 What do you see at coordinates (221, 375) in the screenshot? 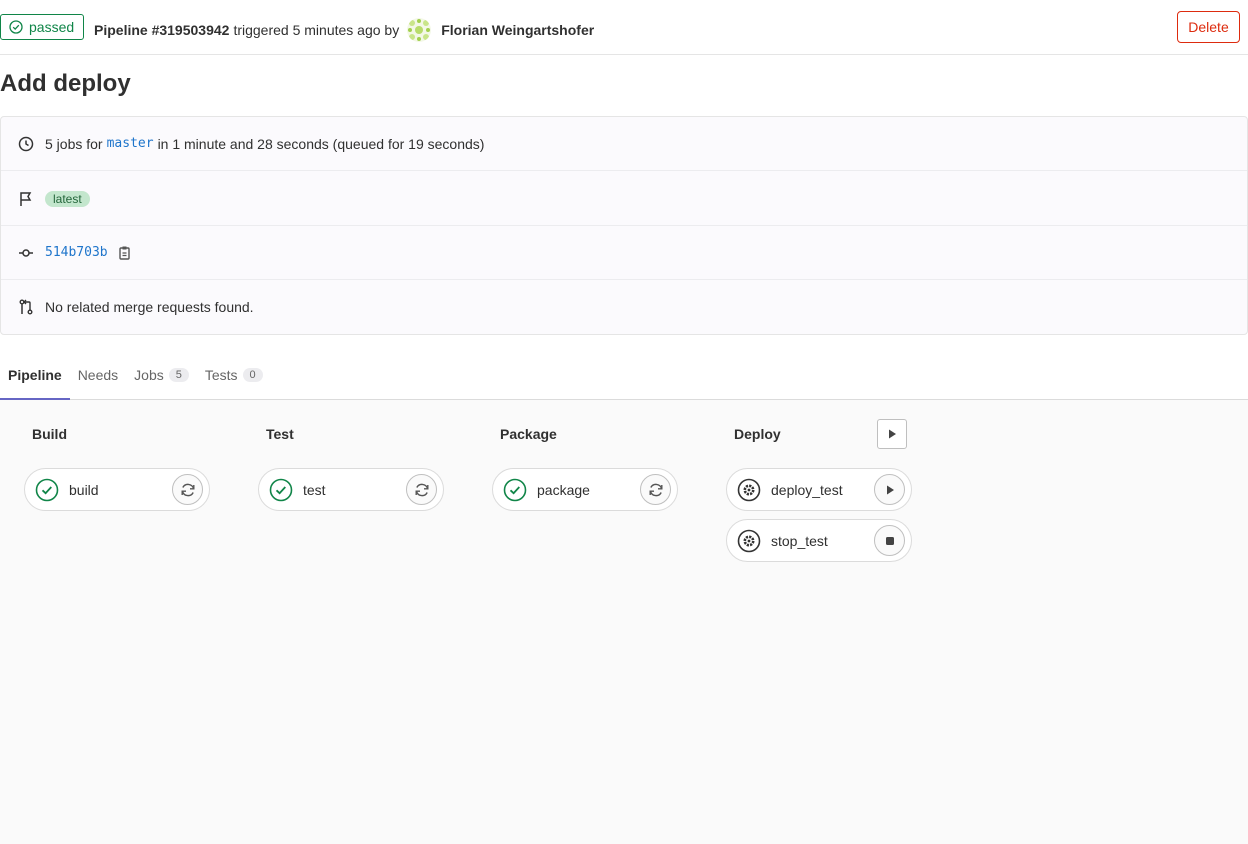
I see `tab-label: Tests` at bounding box center [221, 375].